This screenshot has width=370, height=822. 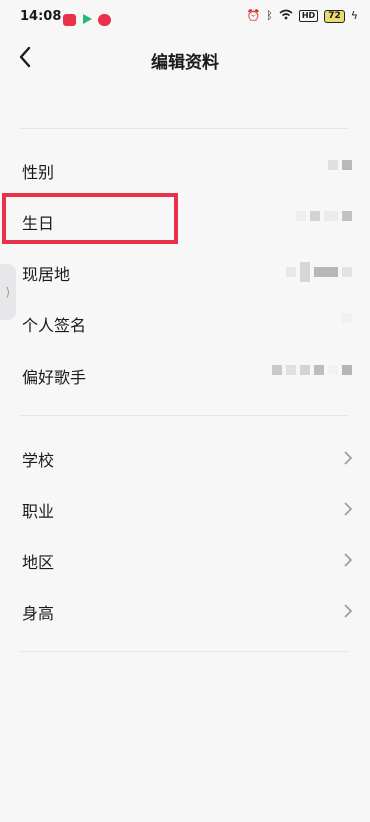 What do you see at coordinates (69, 19) in the screenshot?
I see `app-notification-icon` at bounding box center [69, 19].